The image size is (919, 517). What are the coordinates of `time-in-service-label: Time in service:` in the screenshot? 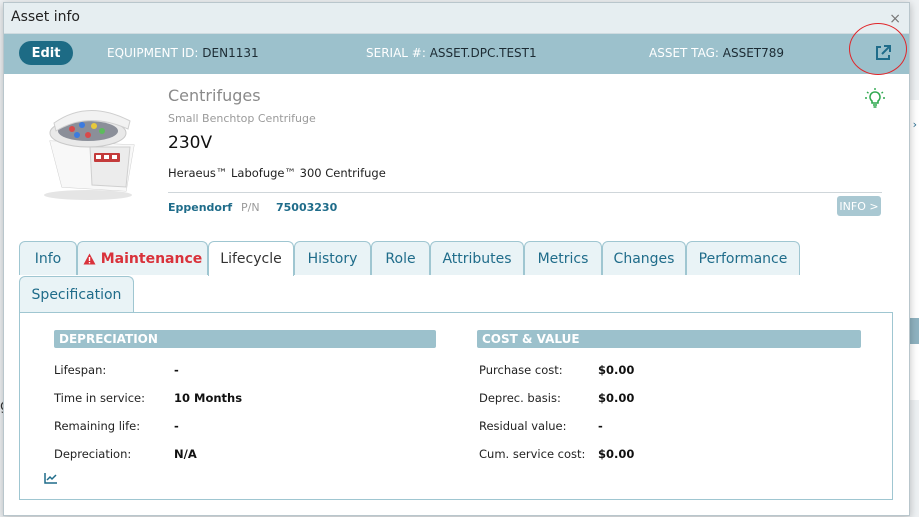 It's located at (100, 398).